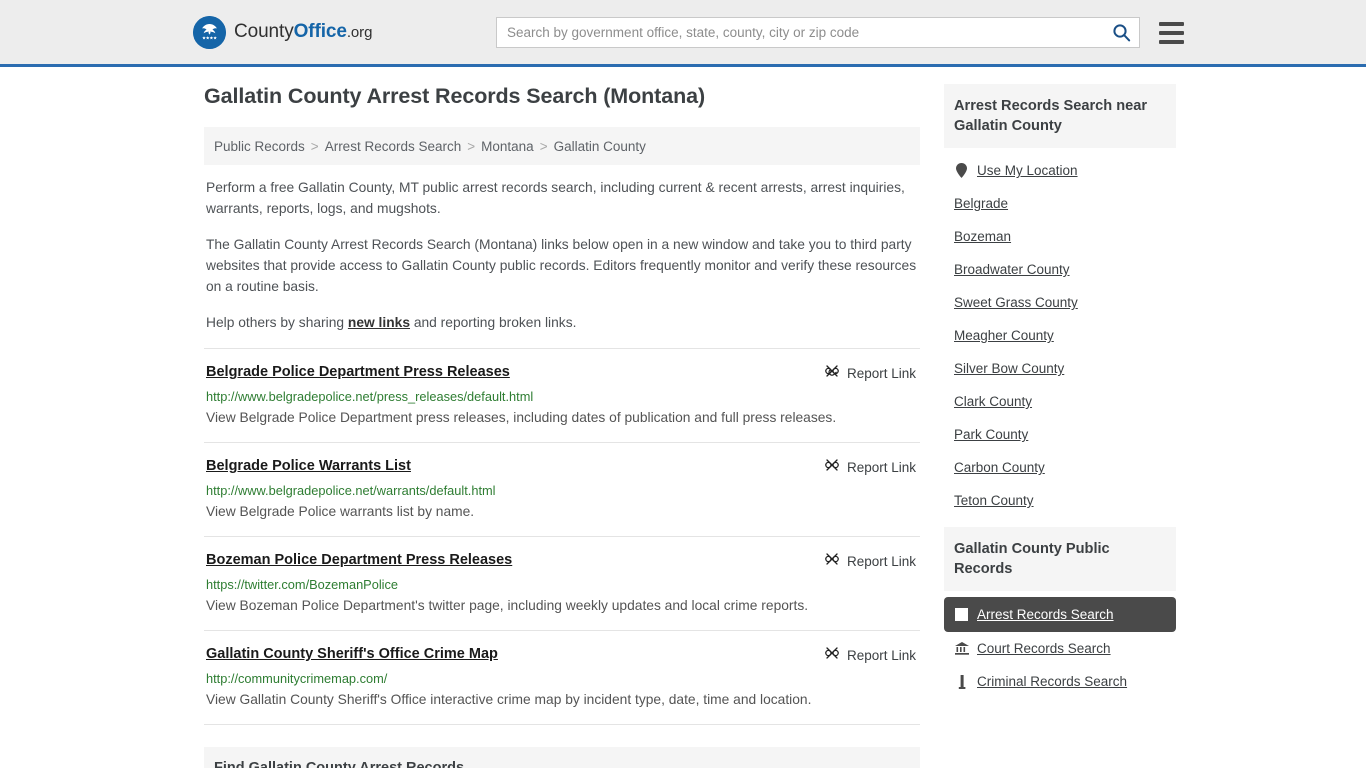 Image resolution: width=1366 pixels, height=768 pixels. I want to click on sidebar-item-clark-county: Clark County, so click(1060, 401).